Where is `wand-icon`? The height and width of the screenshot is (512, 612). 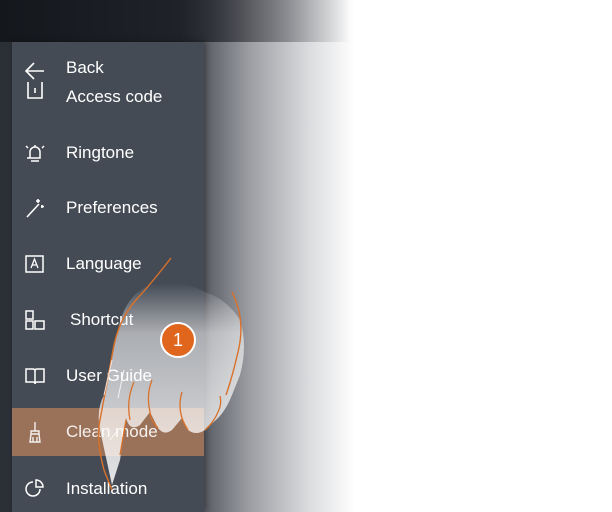
wand-icon is located at coordinates (35, 208).